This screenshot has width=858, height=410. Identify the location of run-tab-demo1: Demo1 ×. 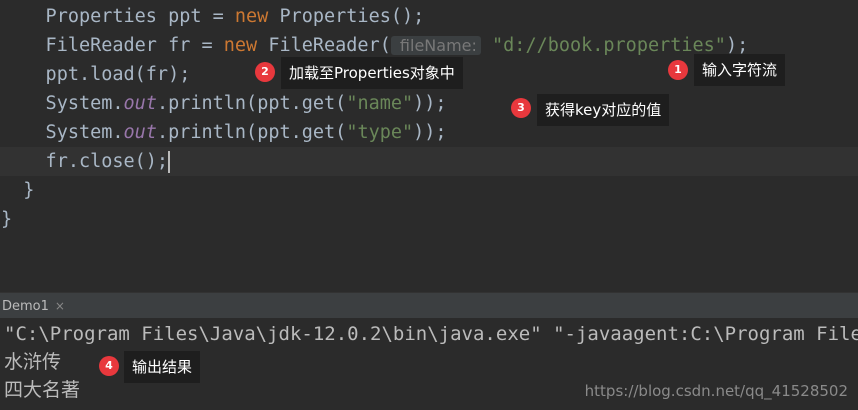
(35, 307).